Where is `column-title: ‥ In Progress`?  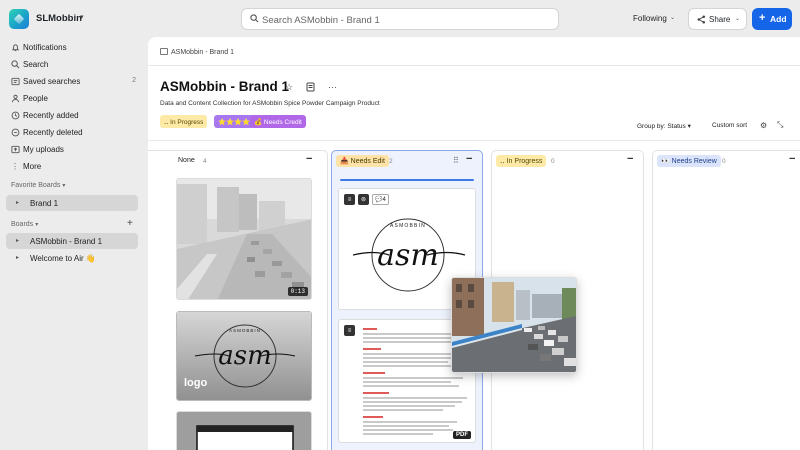
column-title: ‥ In Progress is located at coordinates (521, 161).